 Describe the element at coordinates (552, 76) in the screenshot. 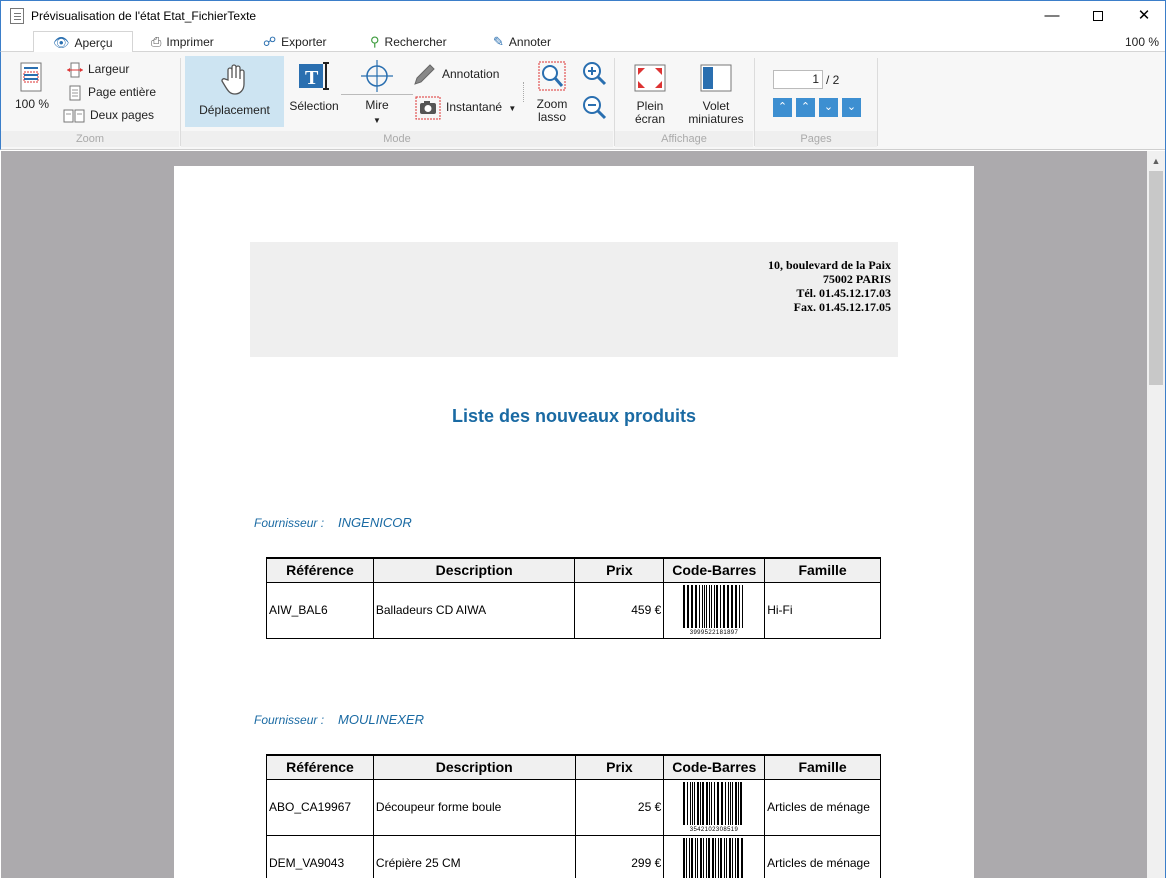

I see `zoom-lasso-icon` at that location.